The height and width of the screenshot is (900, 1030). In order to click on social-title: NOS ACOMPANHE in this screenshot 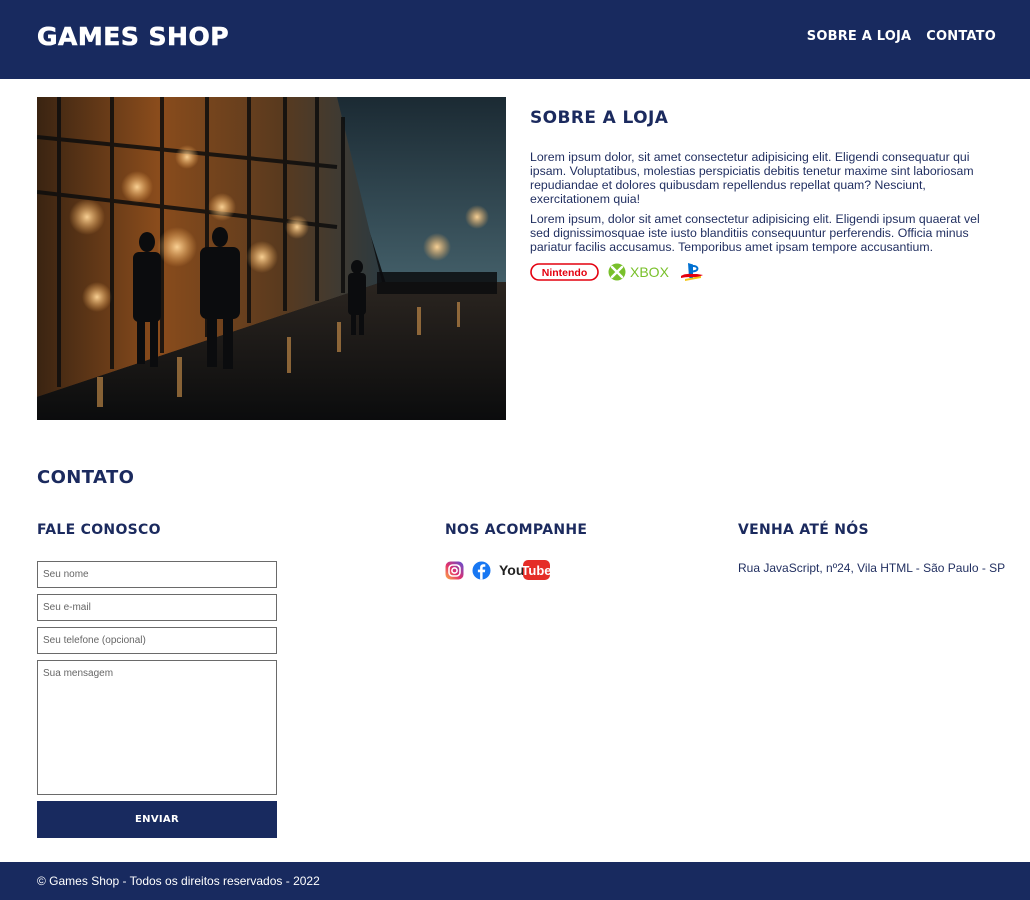, I will do `click(516, 530)`.